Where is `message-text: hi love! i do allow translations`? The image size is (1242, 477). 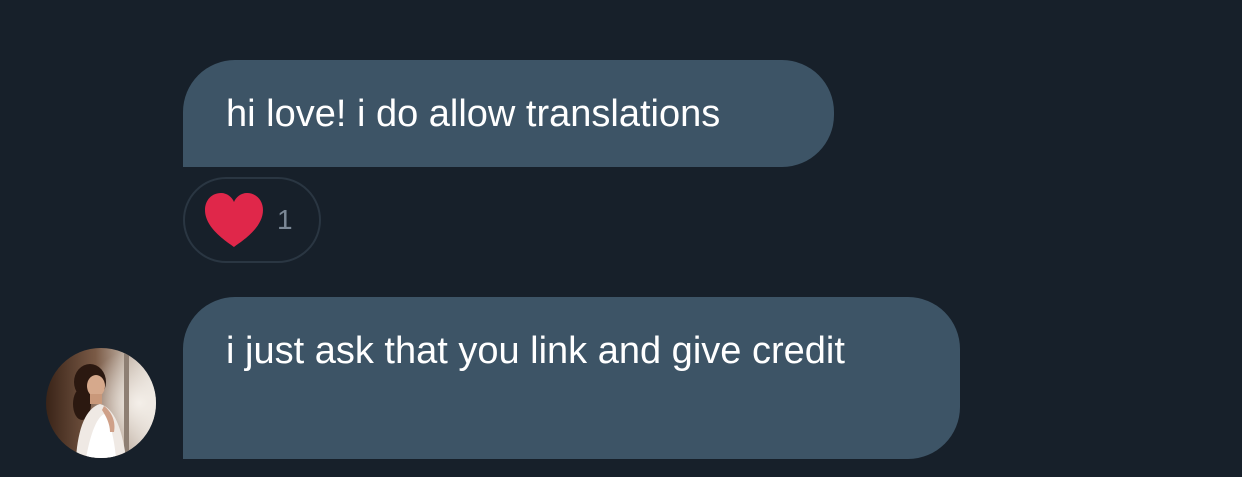
message-text: hi love! i do allow translations is located at coordinates (473, 114).